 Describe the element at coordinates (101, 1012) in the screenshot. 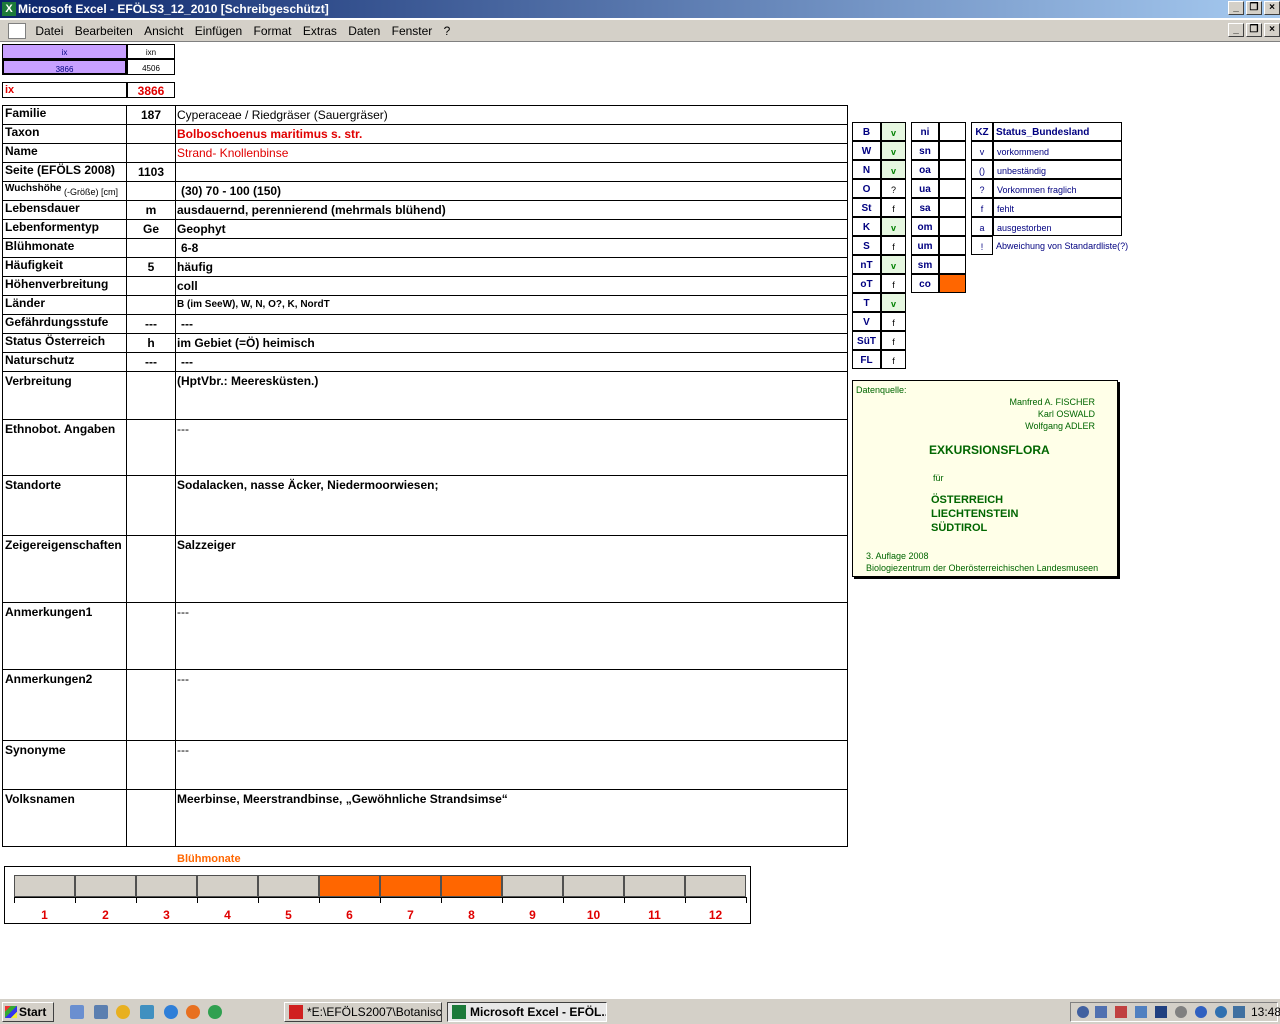

I see `quicklaunch-desktop-icon` at that location.